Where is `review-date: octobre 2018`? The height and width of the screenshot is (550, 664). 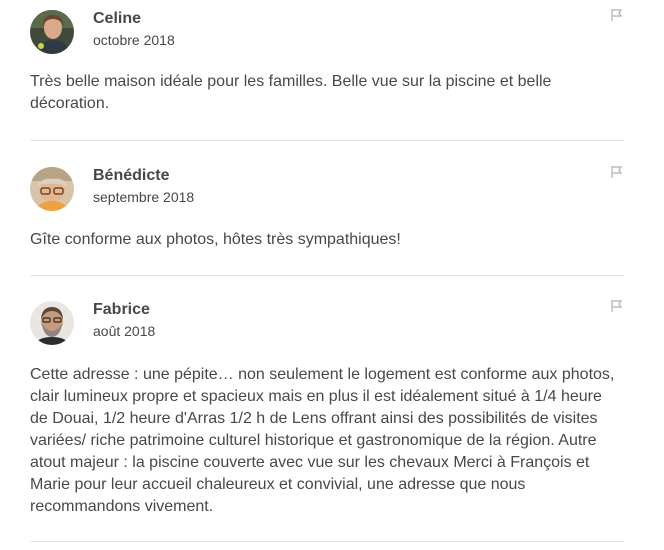
review-date: octobre 2018 is located at coordinates (134, 40).